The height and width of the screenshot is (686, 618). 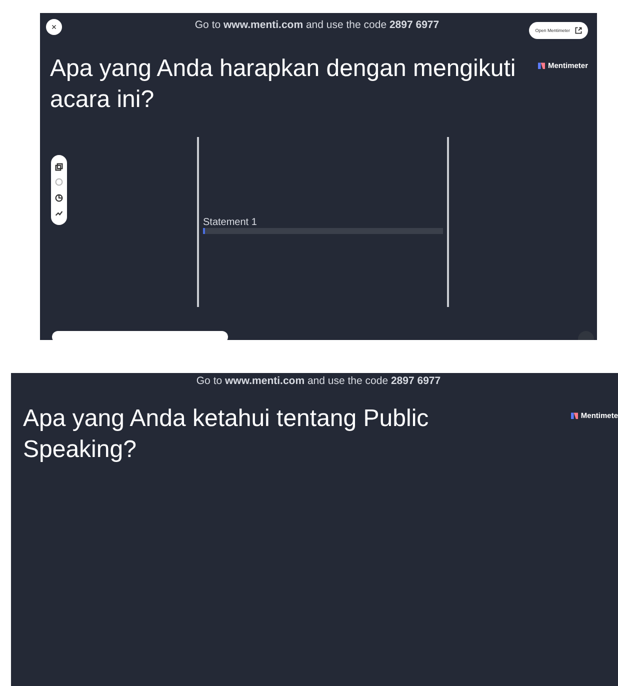 I want to click on statement-label: Statement 1, so click(x=230, y=223).